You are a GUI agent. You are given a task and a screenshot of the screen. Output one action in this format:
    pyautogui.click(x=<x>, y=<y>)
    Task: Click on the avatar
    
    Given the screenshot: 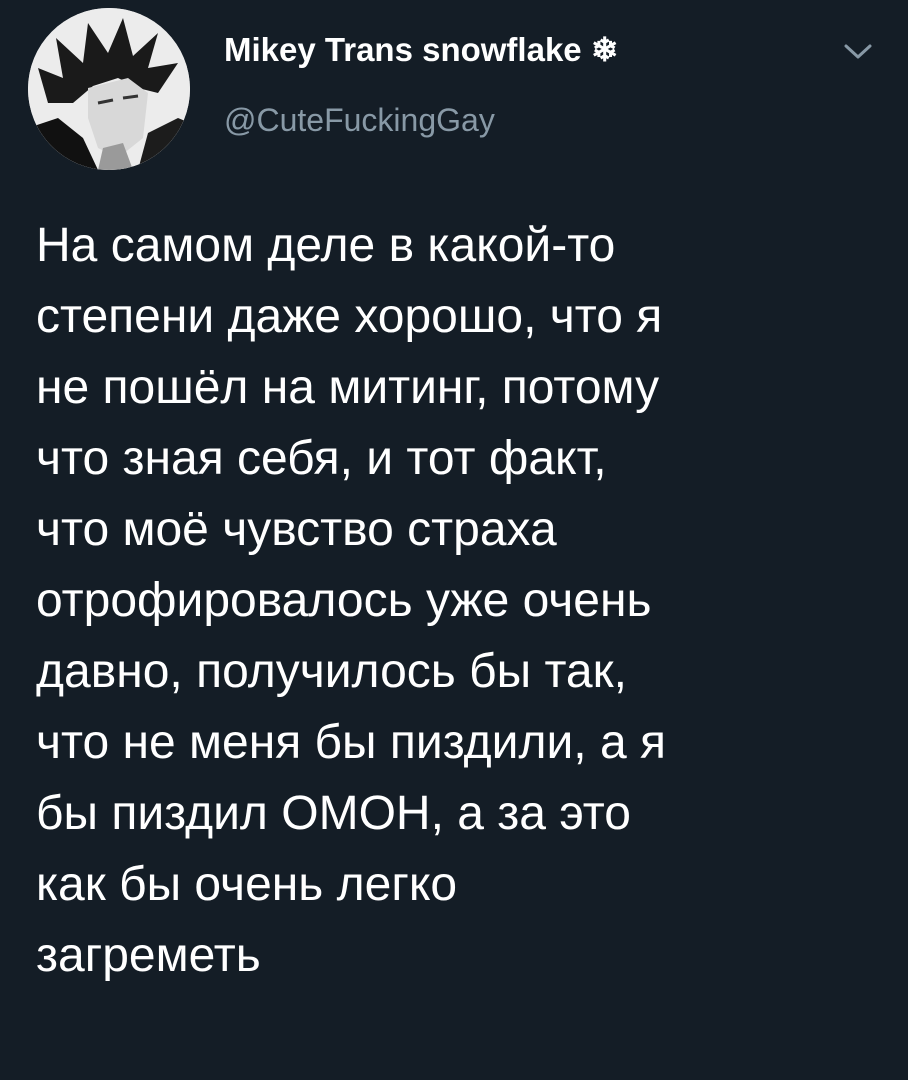 What is the action you would take?
    pyautogui.click(x=109, y=89)
    